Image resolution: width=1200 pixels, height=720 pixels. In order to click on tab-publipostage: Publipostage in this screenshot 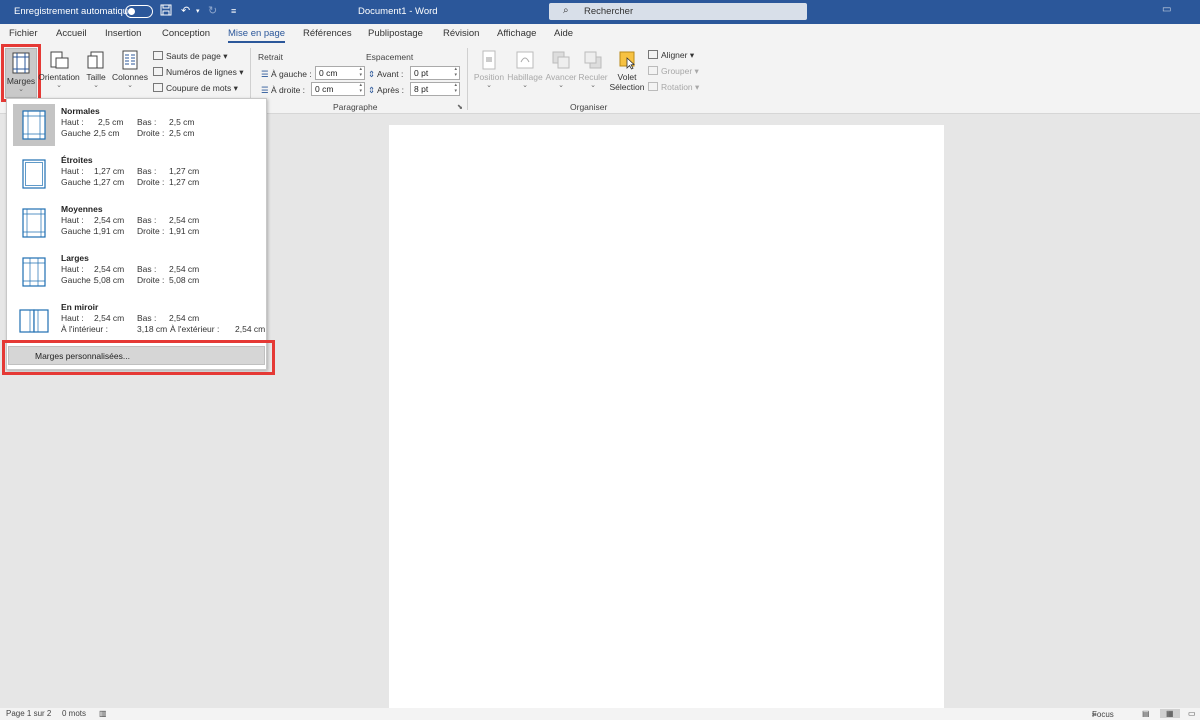, I will do `click(395, 33)`.